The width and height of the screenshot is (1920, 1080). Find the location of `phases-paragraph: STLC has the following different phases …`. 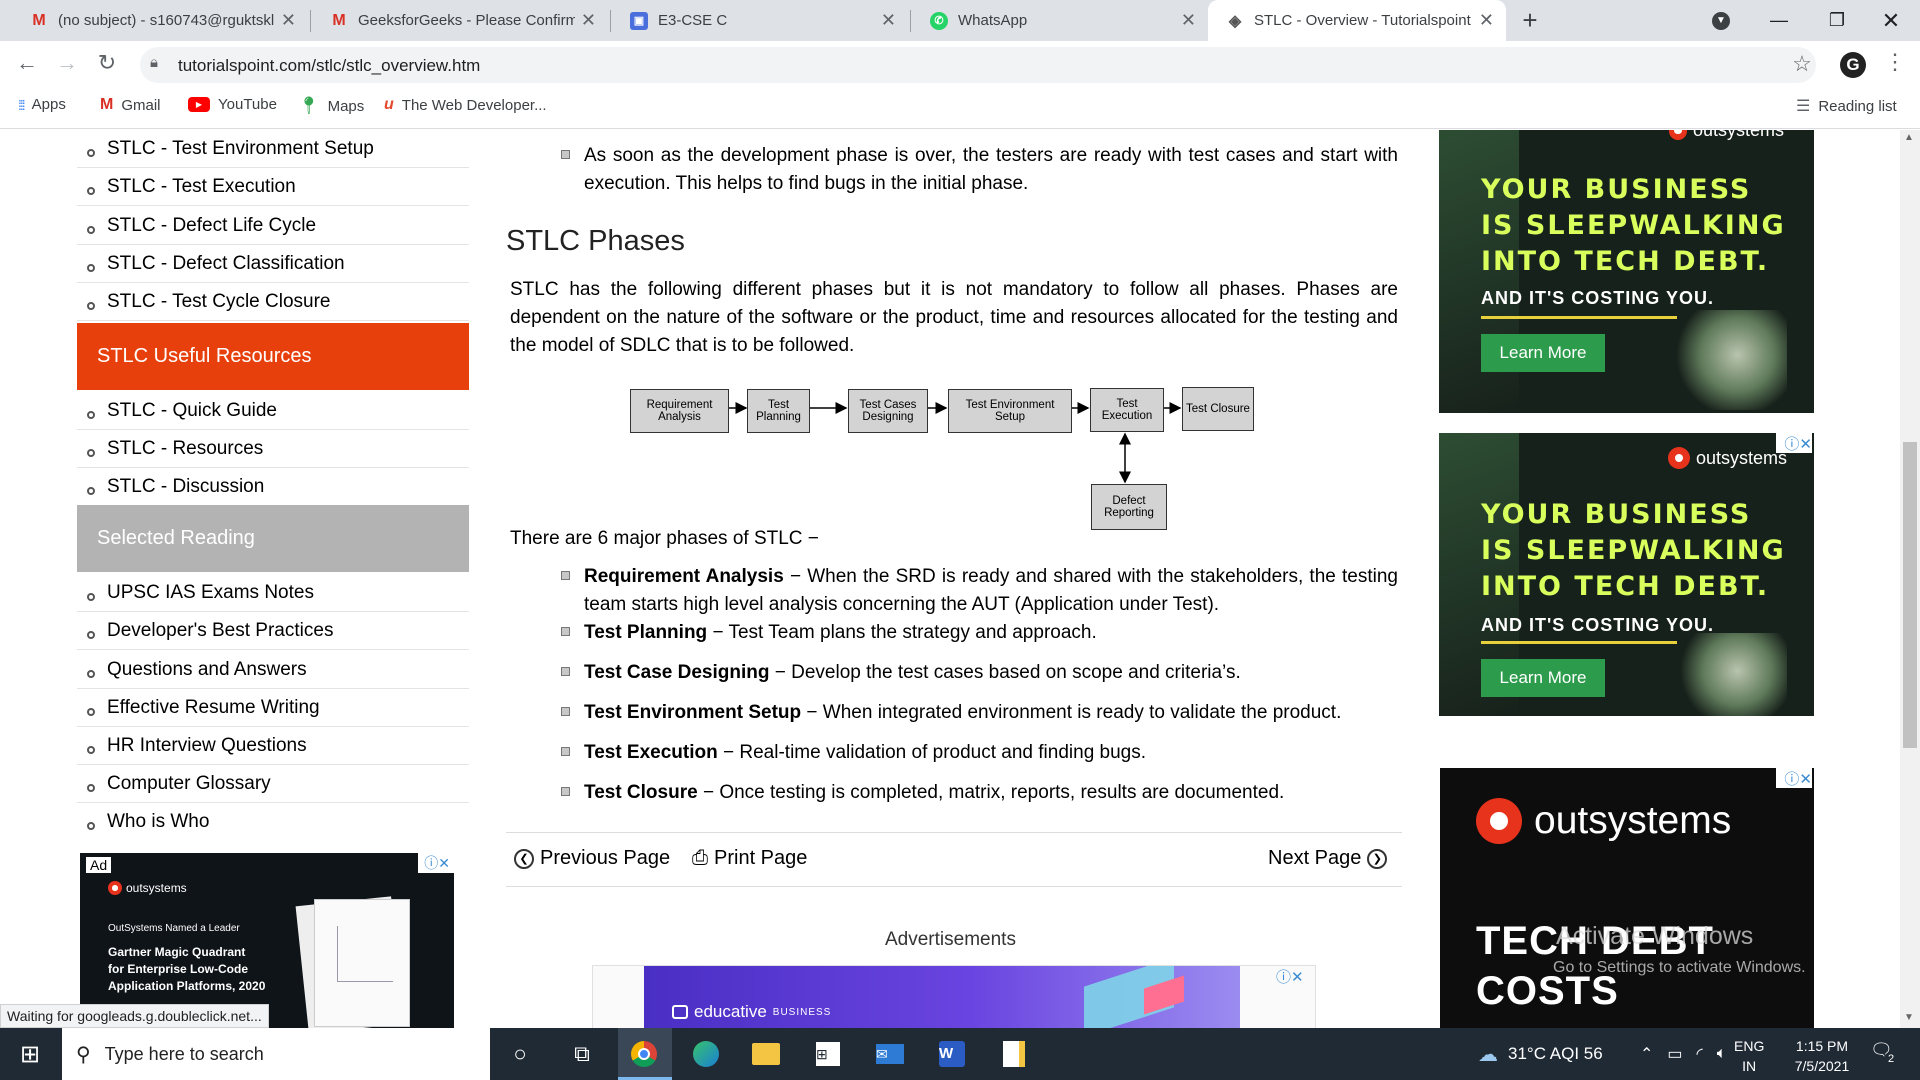

phases-paragraph: STLC has the following different phases … is located at coordinates (954, 317).